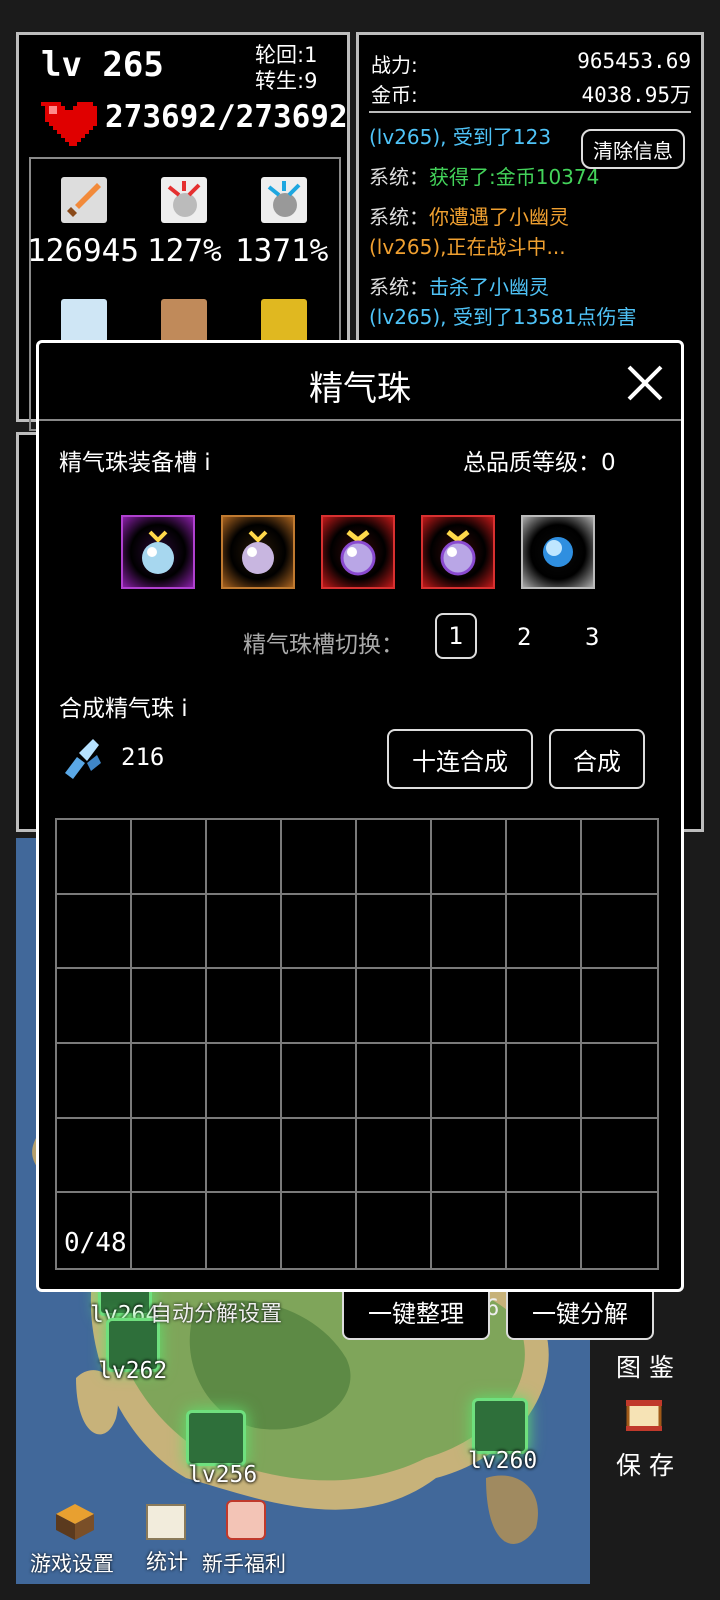  Describe the element at coordinates (460, 137) in the screenshot. I see `log-line: (lv265), 受到了123` at that location.